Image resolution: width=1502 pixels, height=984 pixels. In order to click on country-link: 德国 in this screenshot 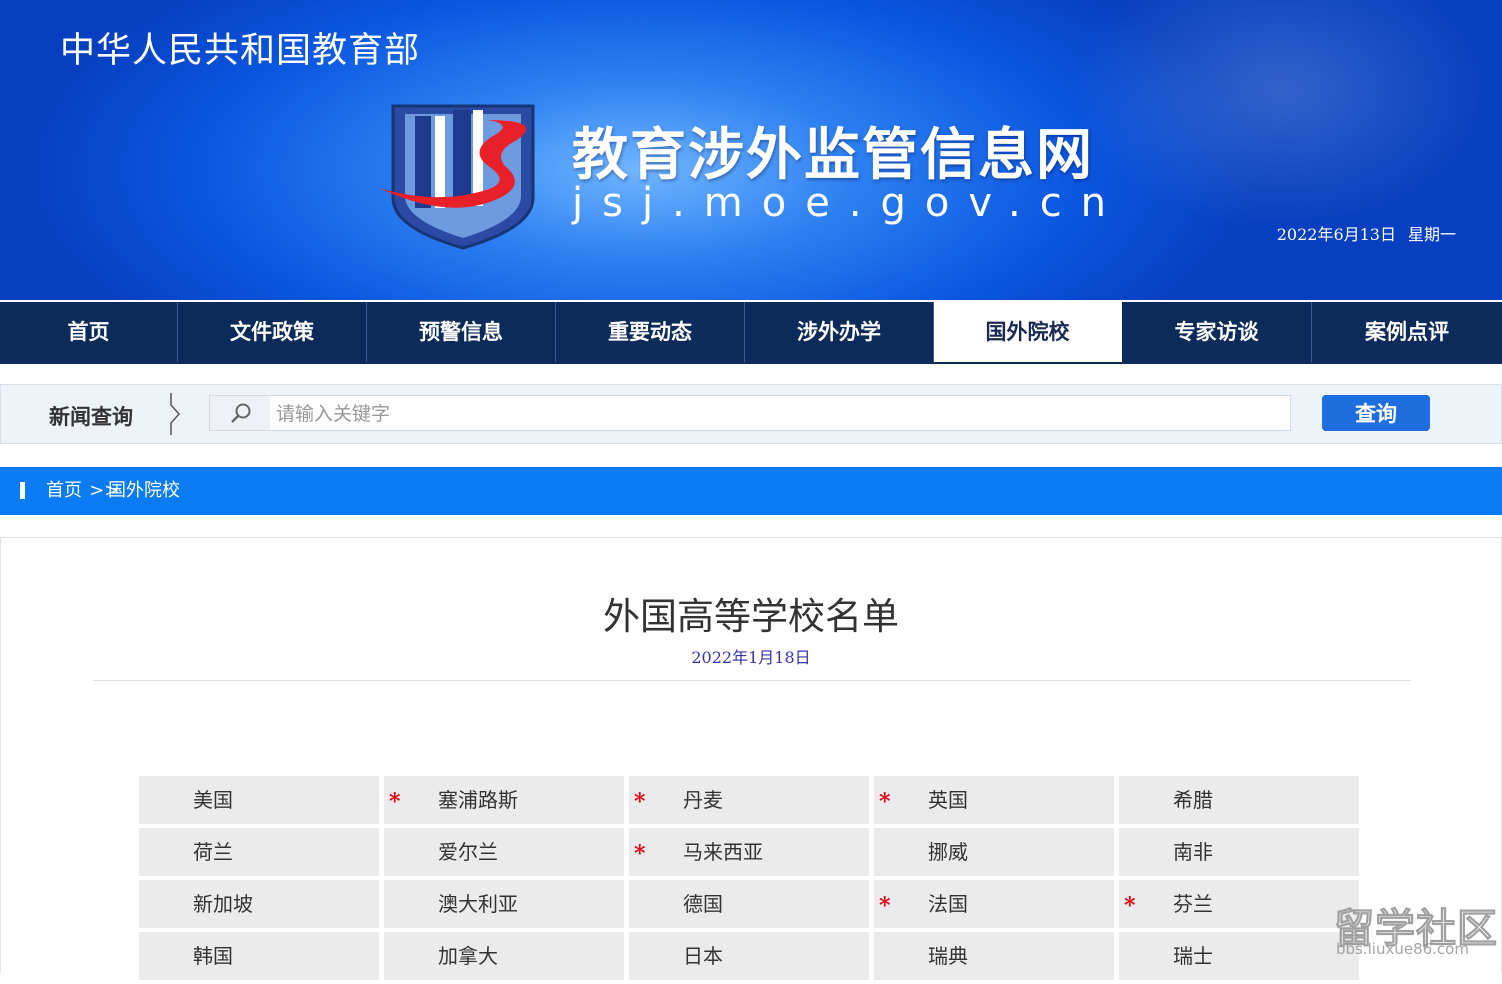, I will do `click(749, 904)`.